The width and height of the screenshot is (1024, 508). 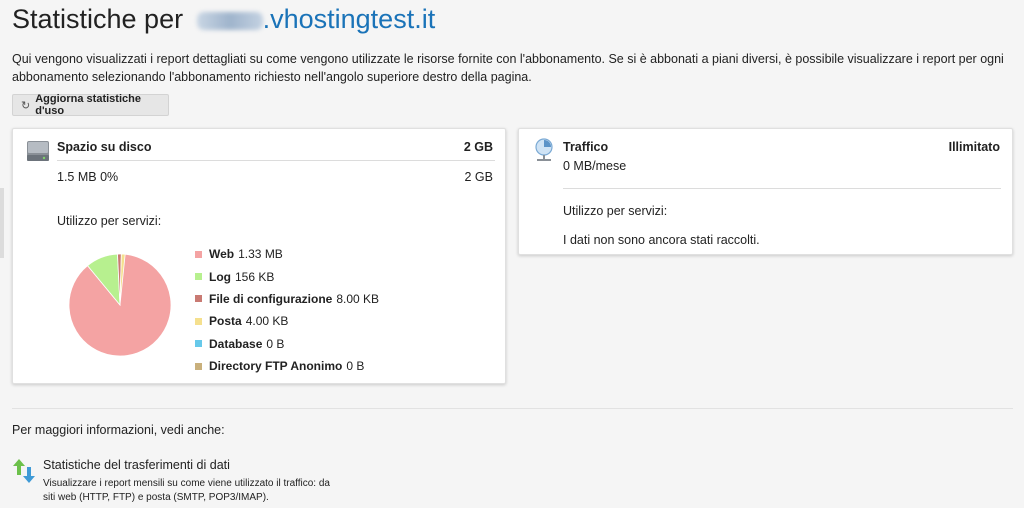 What do you see at coordinates (88, 177) in the screenshot?
I see `disk-usage-text: 1.5 MB 0%` at bounding box center [88, 177].